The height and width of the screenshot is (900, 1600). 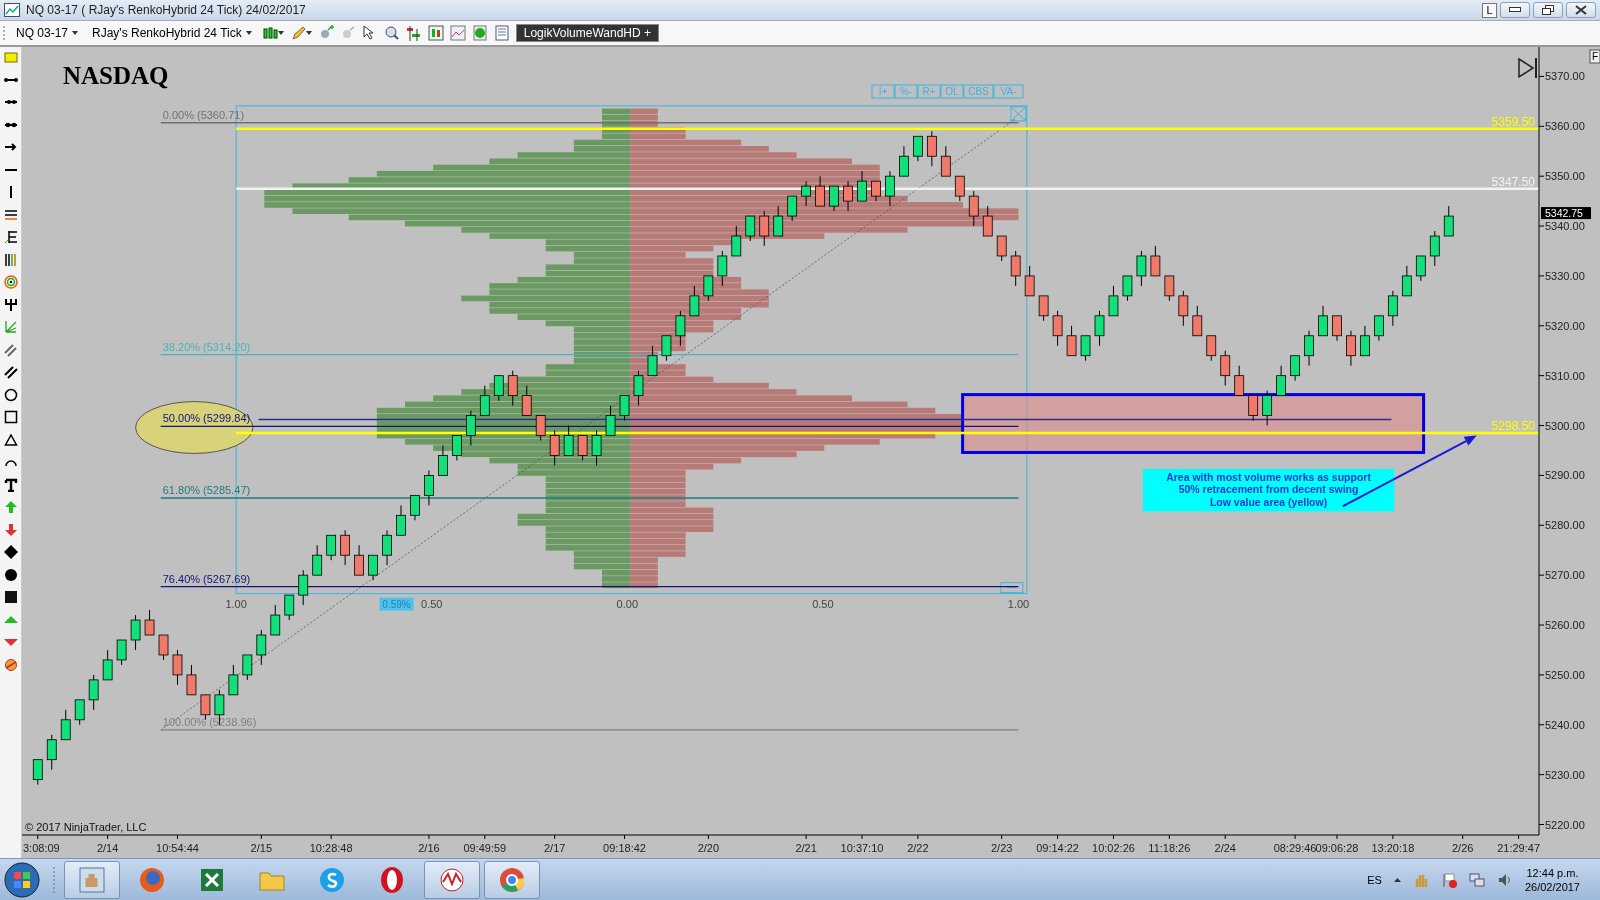 I want to click on axis-label: 2/20, so click(x=708, y=848).